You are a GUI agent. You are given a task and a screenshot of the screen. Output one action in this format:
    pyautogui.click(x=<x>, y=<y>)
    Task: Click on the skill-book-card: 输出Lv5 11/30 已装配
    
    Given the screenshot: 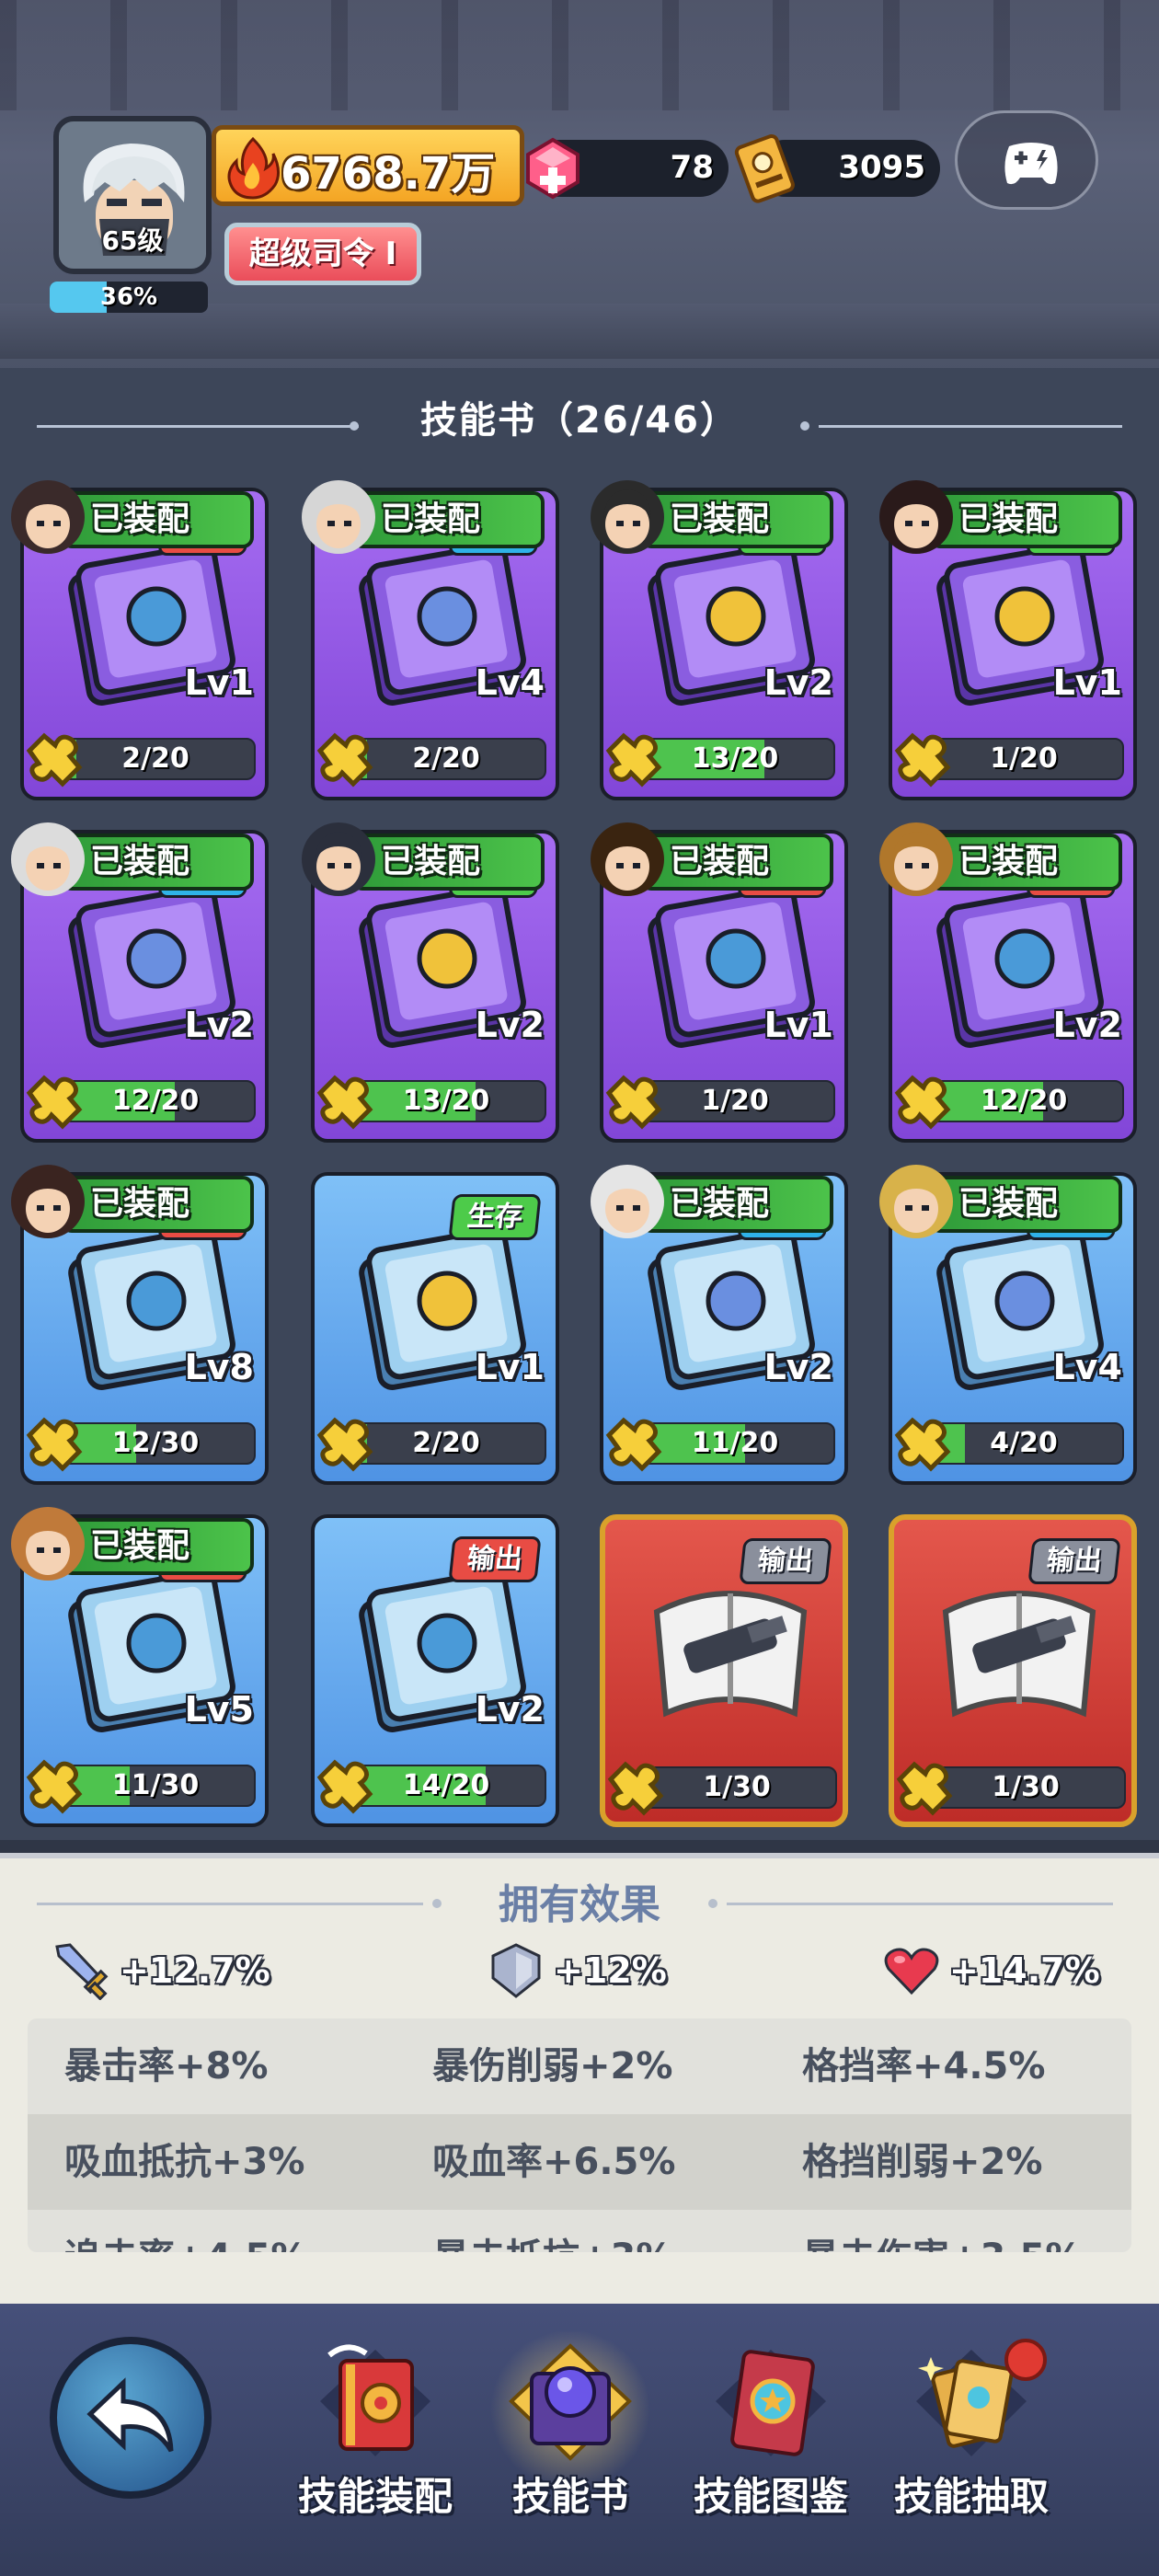 What is the action you would take?
    pyautogui.click(x=140, y=1667)
    